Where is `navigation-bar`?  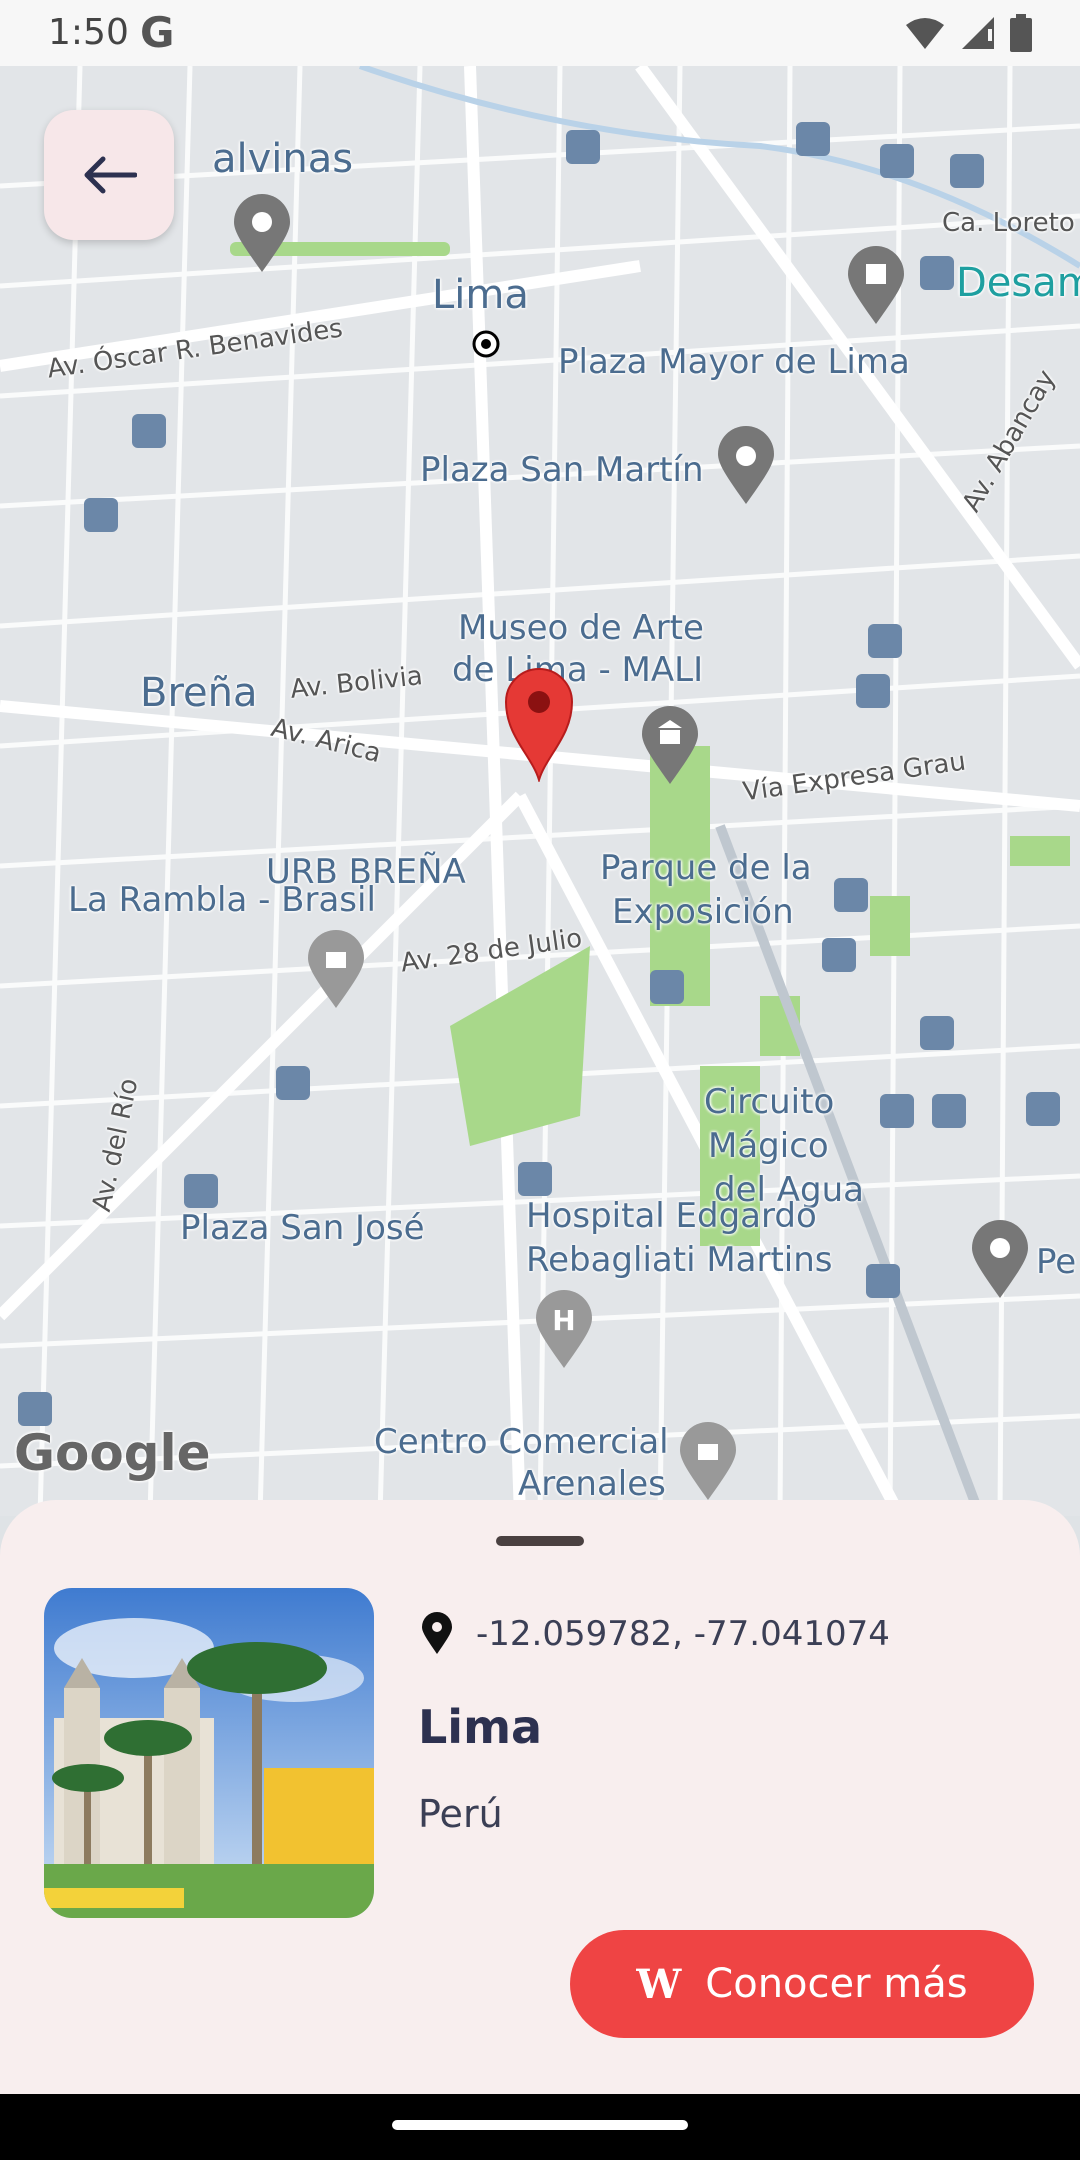 navigation-bar is located at coordinates (540, 2127).